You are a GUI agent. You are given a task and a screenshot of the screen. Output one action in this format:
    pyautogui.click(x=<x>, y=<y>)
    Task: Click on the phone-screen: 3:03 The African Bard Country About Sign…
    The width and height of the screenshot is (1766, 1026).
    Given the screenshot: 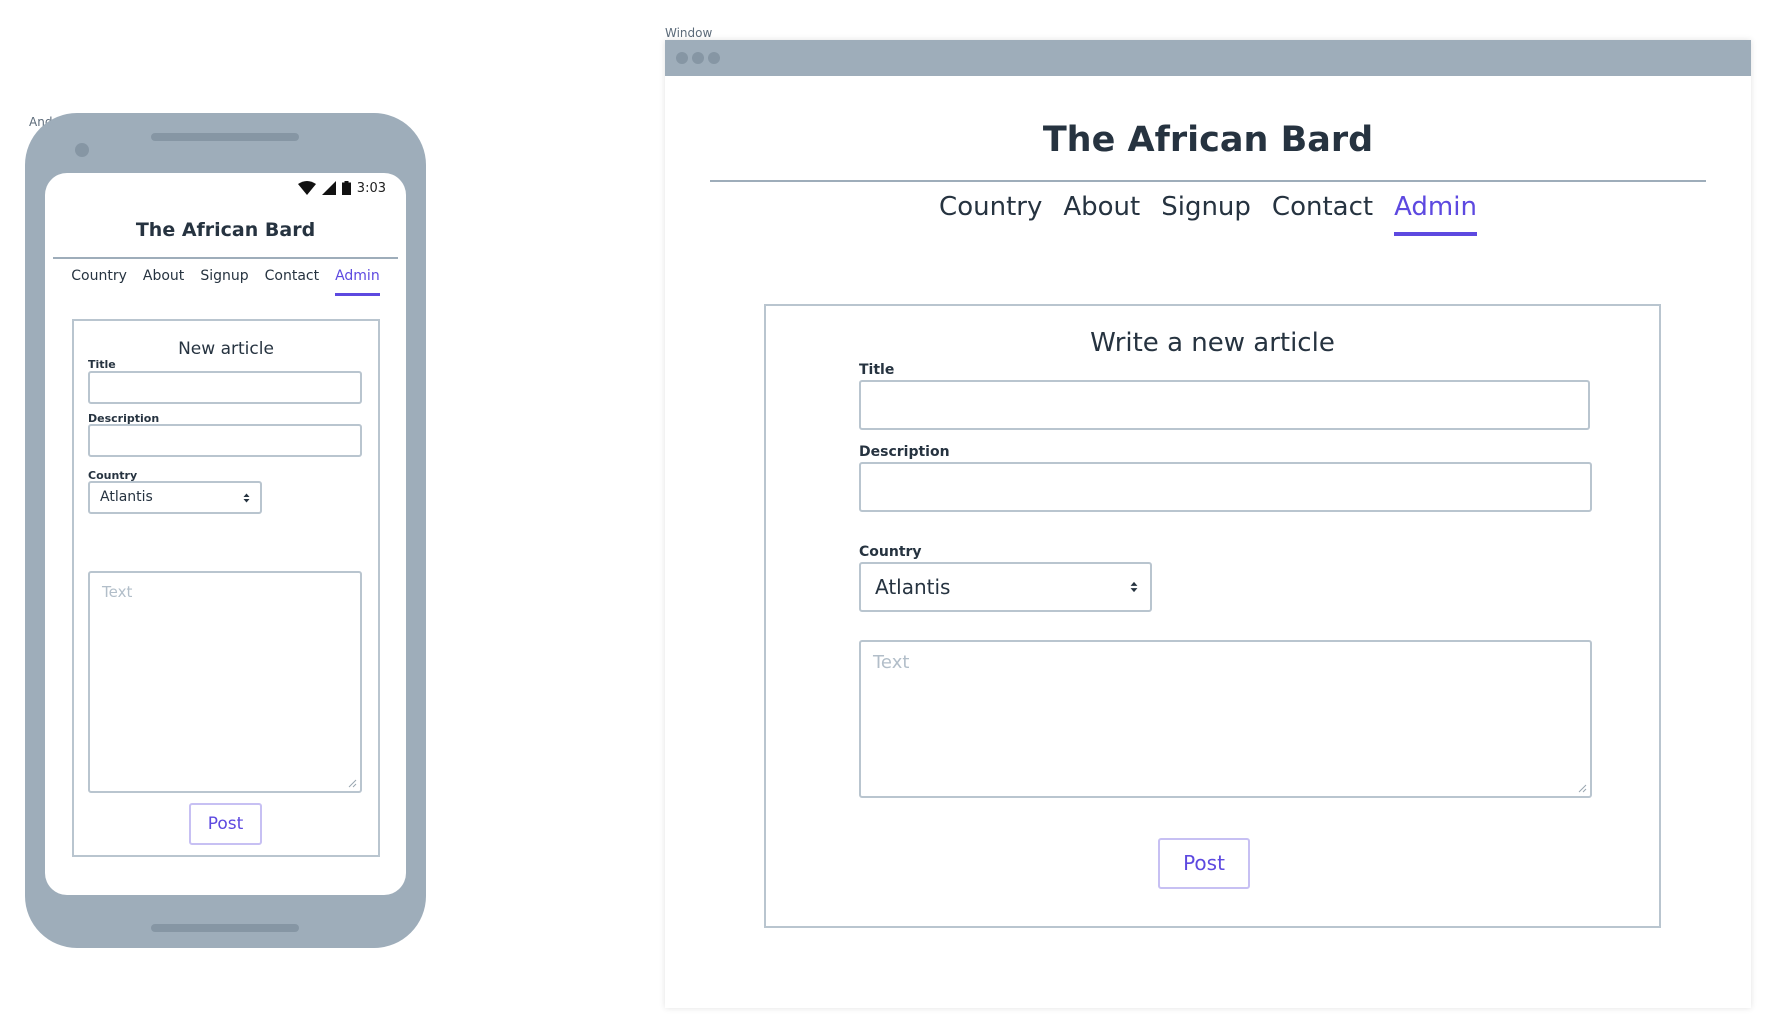 What is the action you would take?
    pyautogui.click(x=225, y=534)
    